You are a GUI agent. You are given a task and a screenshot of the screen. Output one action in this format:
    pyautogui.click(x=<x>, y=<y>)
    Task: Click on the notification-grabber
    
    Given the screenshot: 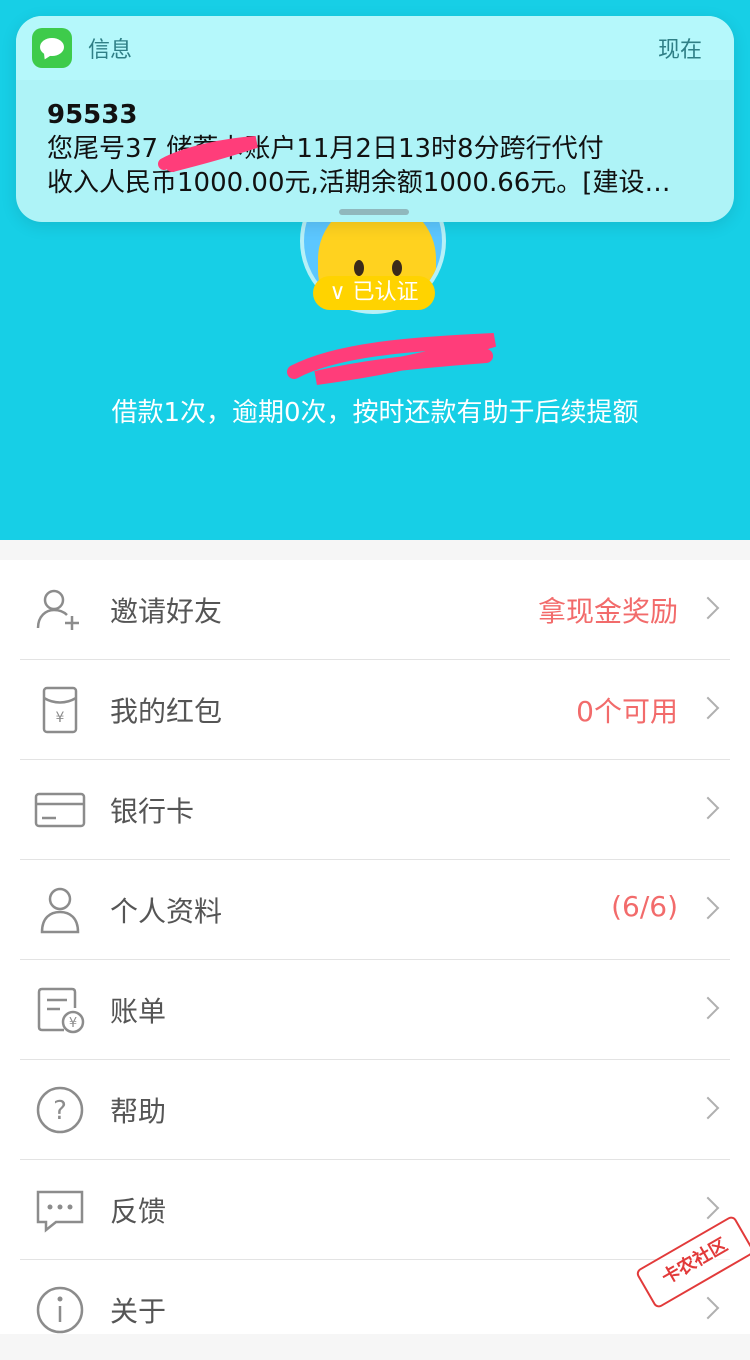 What is the action you would take?
    pyautogui.click(x=374, y=212)
    